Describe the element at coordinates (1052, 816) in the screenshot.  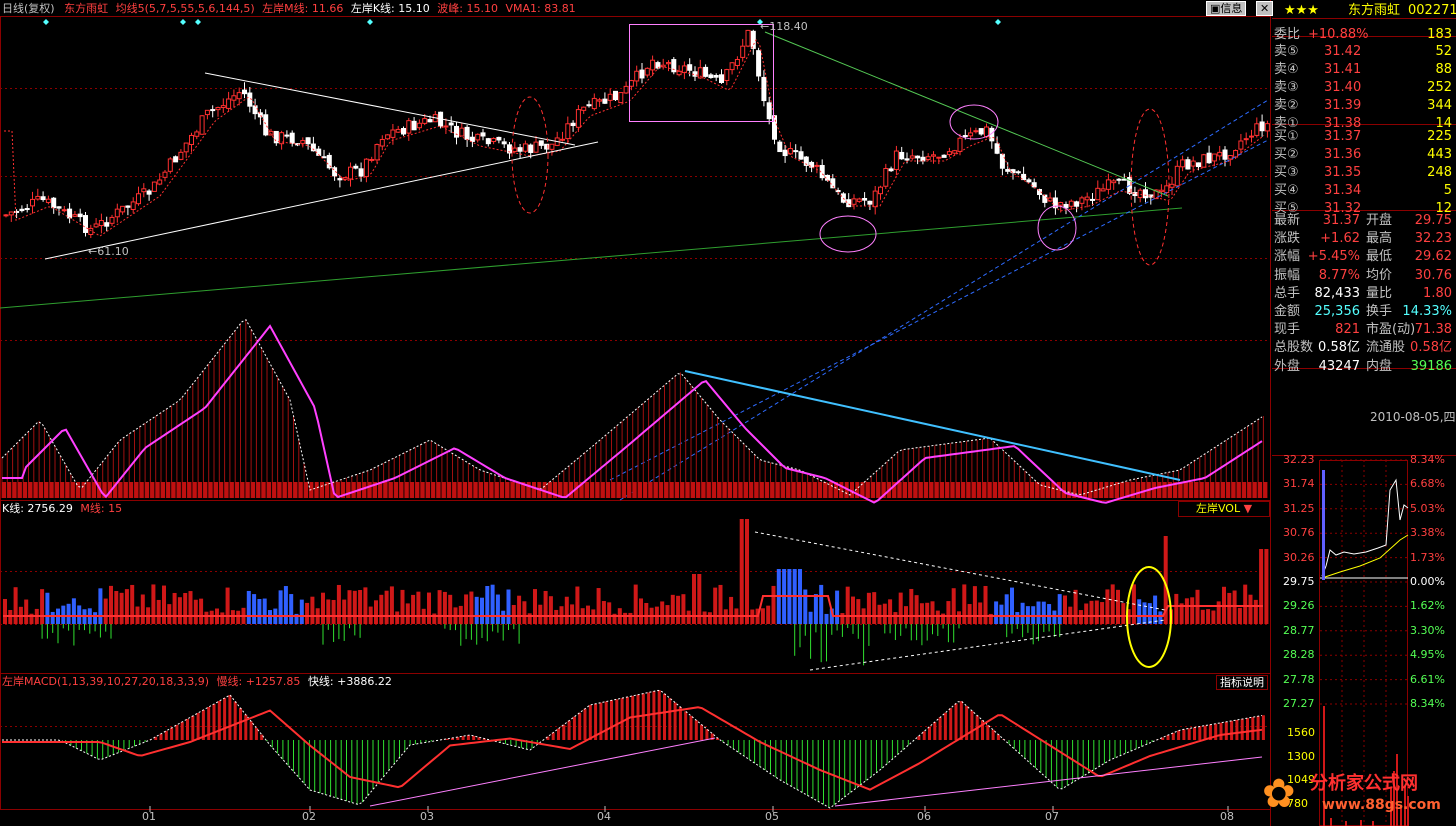
I see `x-axis-tick: 07` at that location.